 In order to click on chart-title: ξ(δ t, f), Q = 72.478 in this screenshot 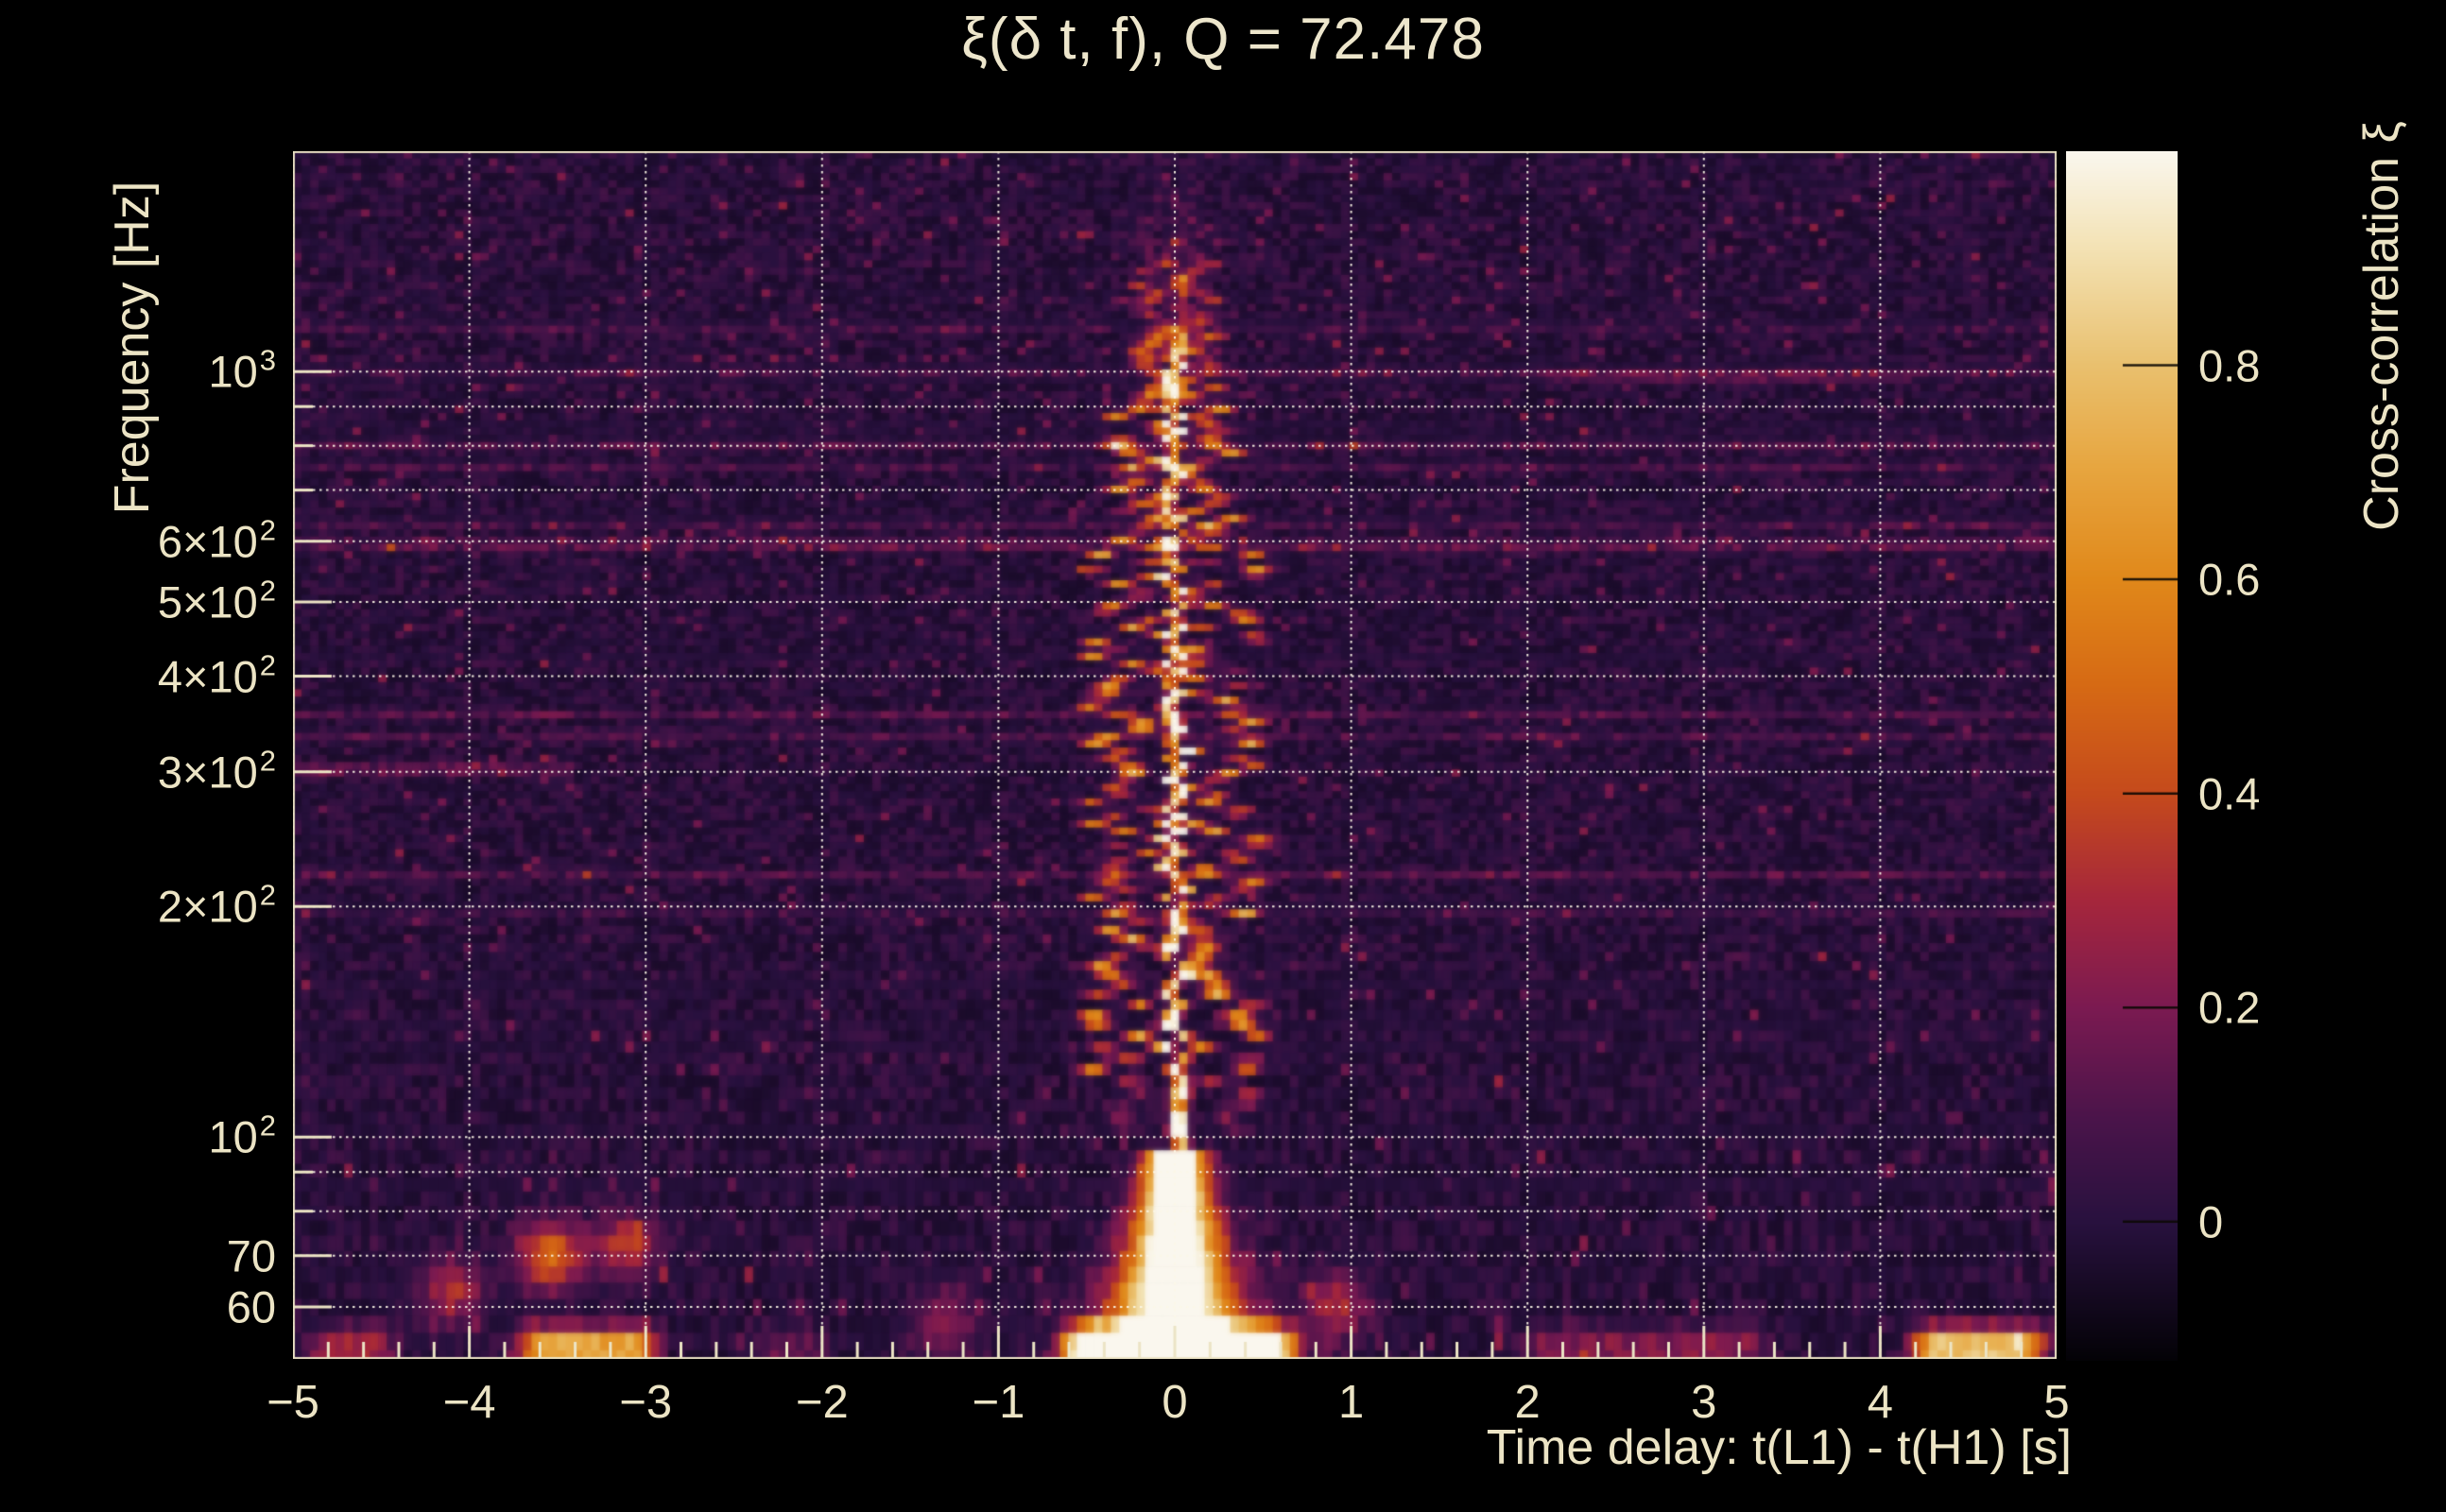, I will do `click(1223, 39)`.